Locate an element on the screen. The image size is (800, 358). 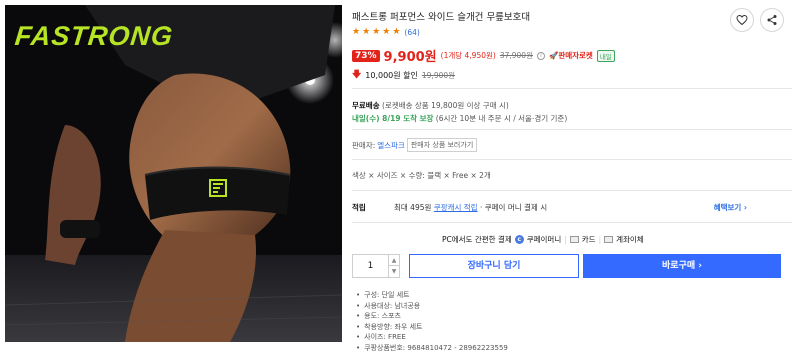
list-item: 용도: 스포츠 is located at coordinates (432, 316).